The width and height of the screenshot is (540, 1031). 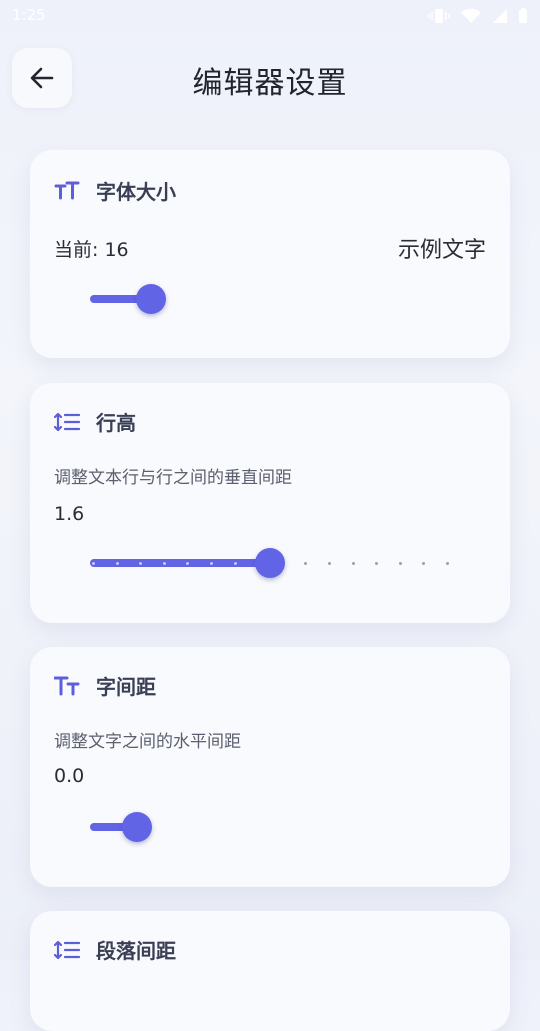 I want to click on page-title: 编辑器设置, so click(x=270, y=83).